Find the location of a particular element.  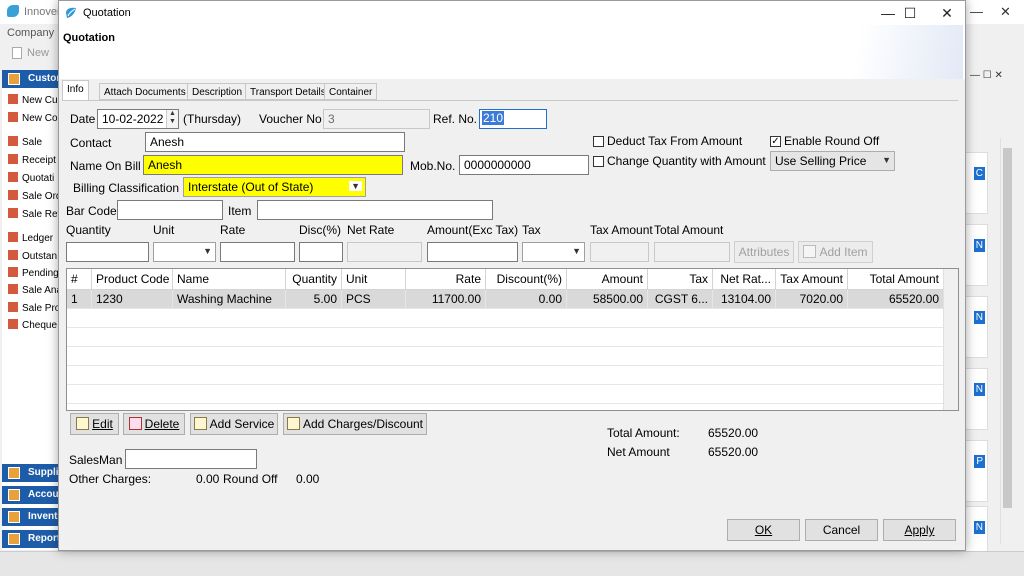

add-service-button: Add Service is located at coordinates (234, 424).